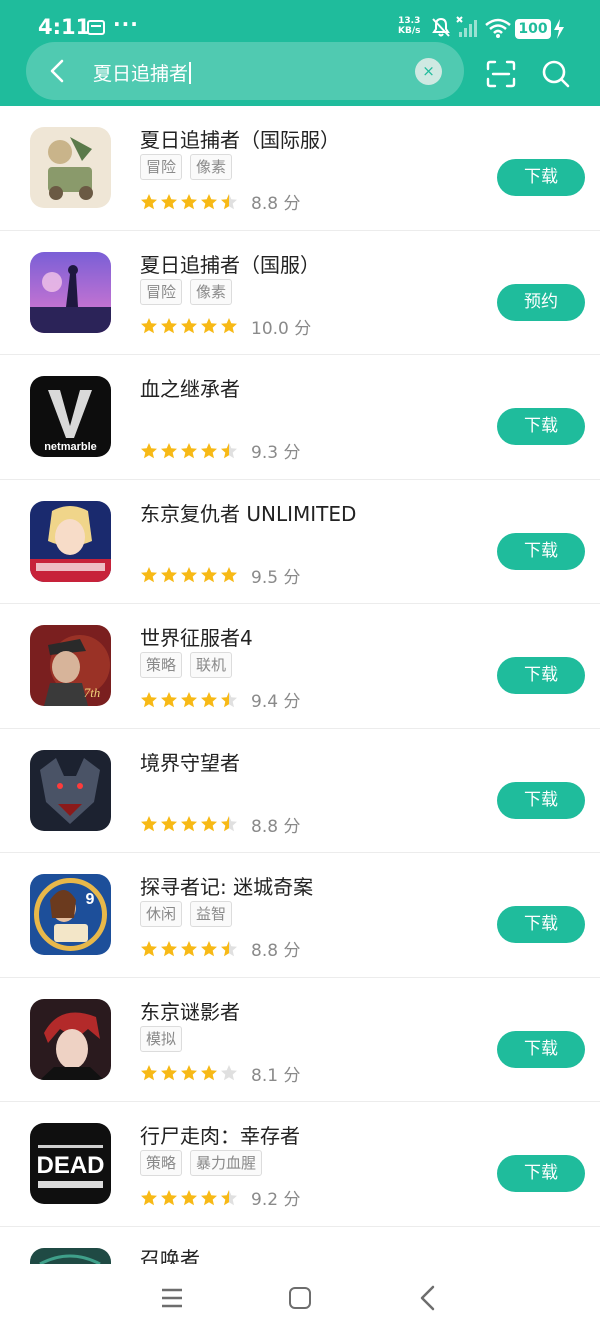 Image resolution: width=600 pixels, height=1333 pixels. I want to click on app-icon-tokyo-mystery, so click(70, 1039).